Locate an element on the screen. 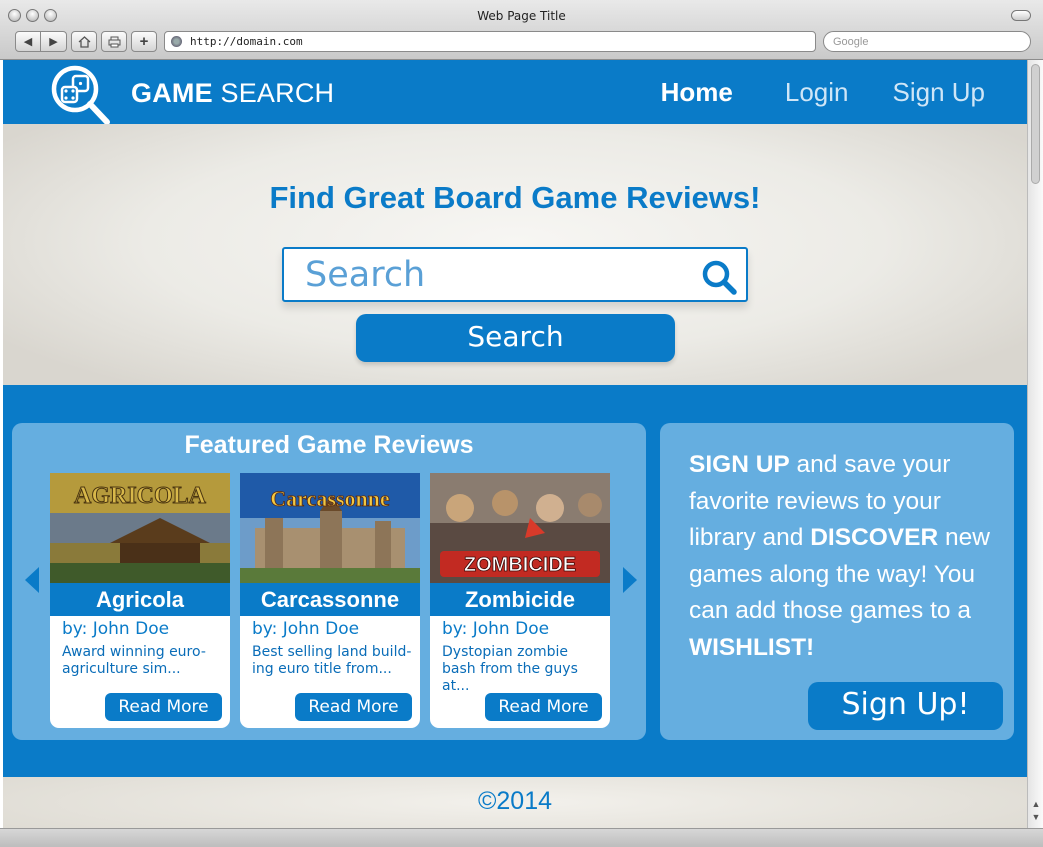  main-nav: Home Login Sign Up is located at coordinates (844, 92).